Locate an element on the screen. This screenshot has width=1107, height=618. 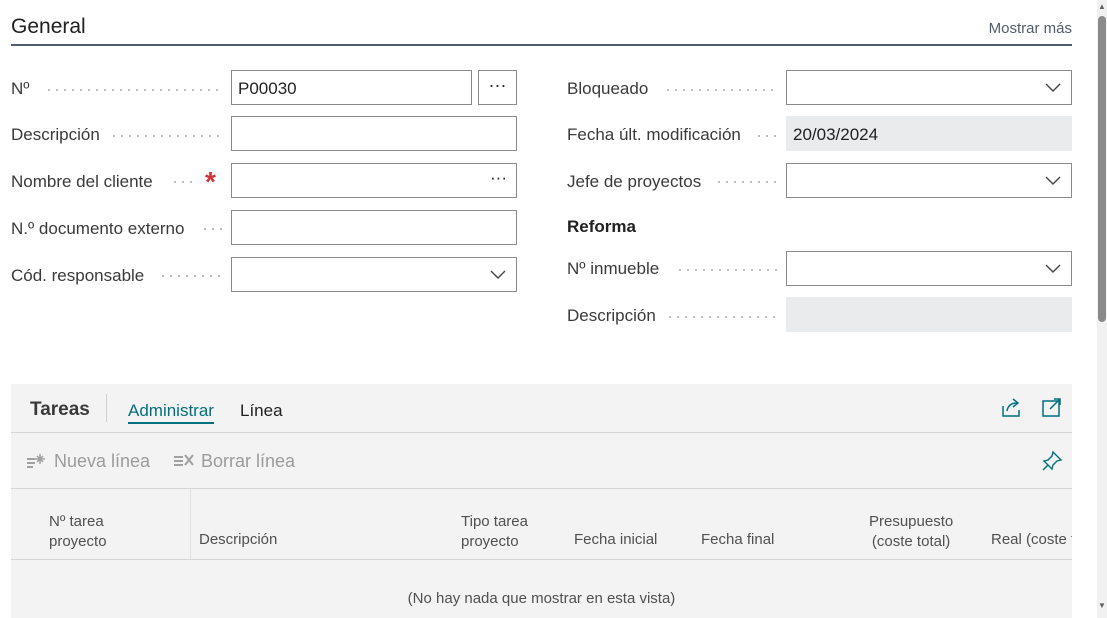
description-label: Descripción is located at coordinates (55, 134).